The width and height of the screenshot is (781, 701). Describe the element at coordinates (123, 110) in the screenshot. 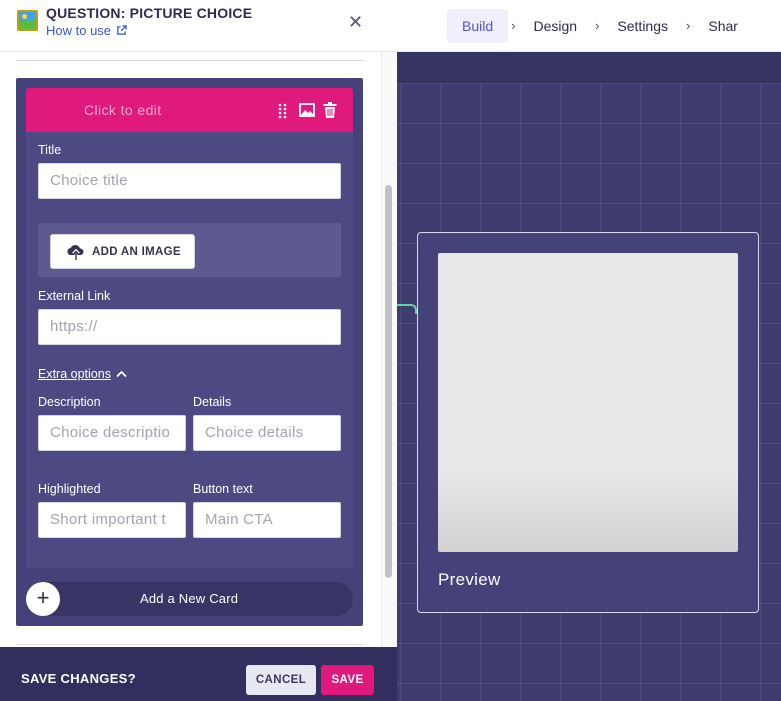

I see `card-header-label: Click to edit` at that location.